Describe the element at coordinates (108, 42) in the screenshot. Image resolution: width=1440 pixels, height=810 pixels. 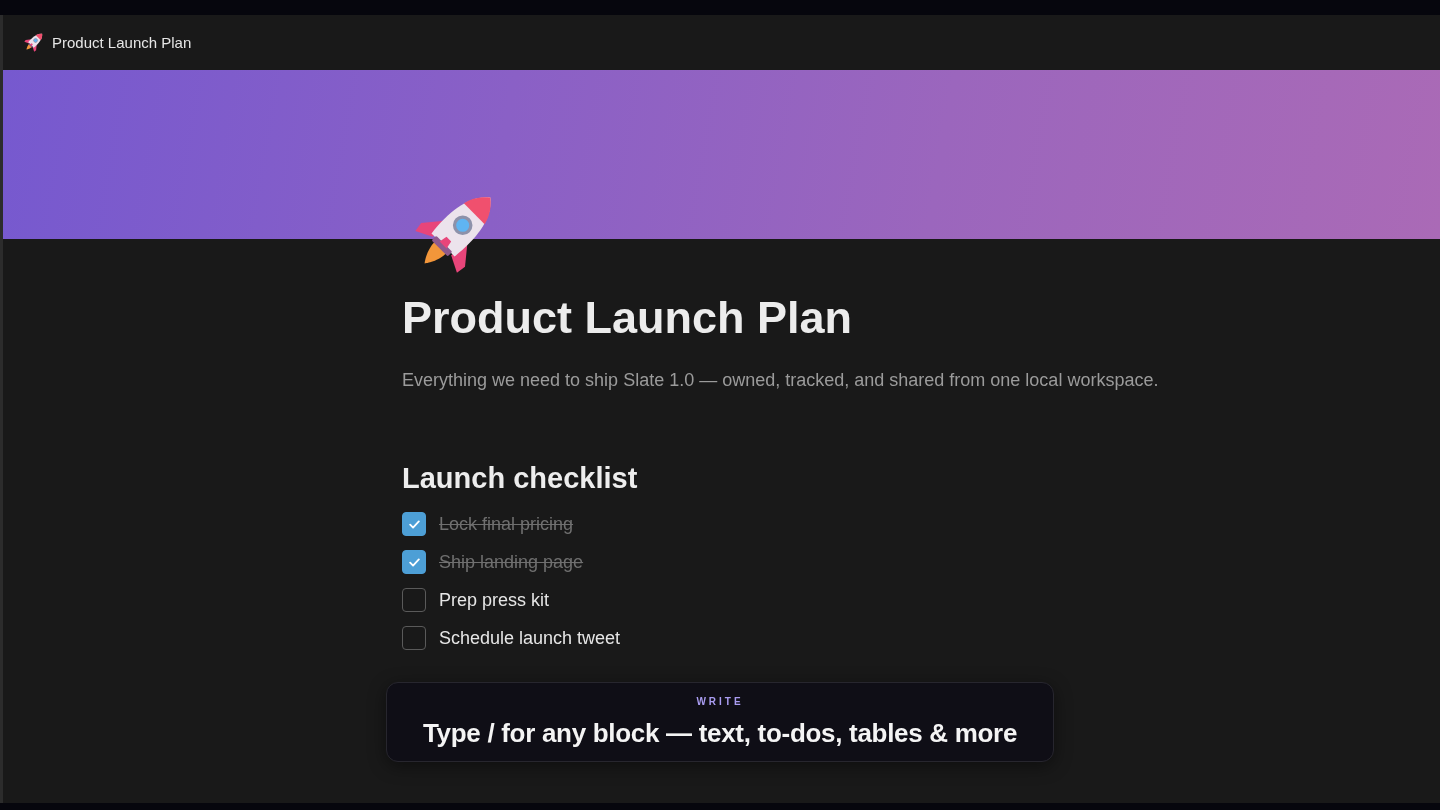
I see `page-breadcrumb: Product Launch Plan` at that location.